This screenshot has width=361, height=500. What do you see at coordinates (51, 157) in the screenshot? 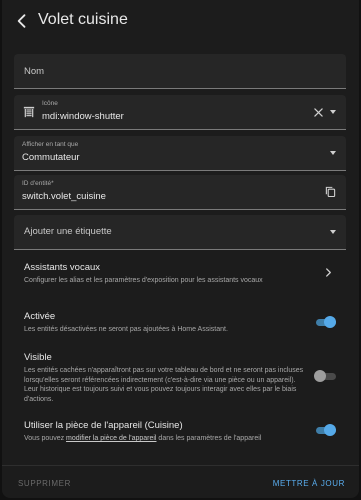
I see `show-as-value: Commutateur` at bounding box center [51, 157].